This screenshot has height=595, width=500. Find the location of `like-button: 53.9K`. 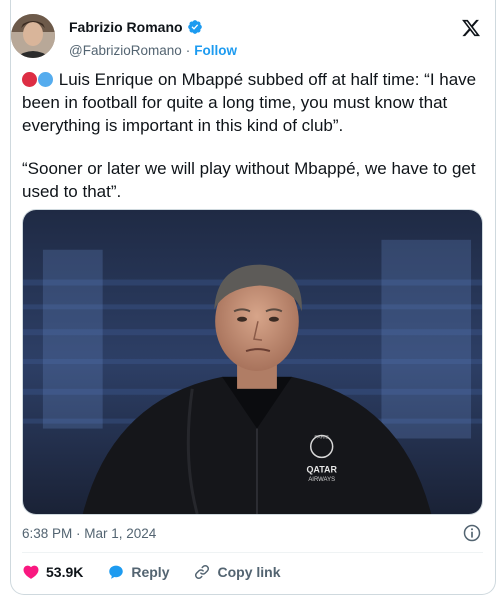

like-button: 53.9K is located at coordinates (52, 572).